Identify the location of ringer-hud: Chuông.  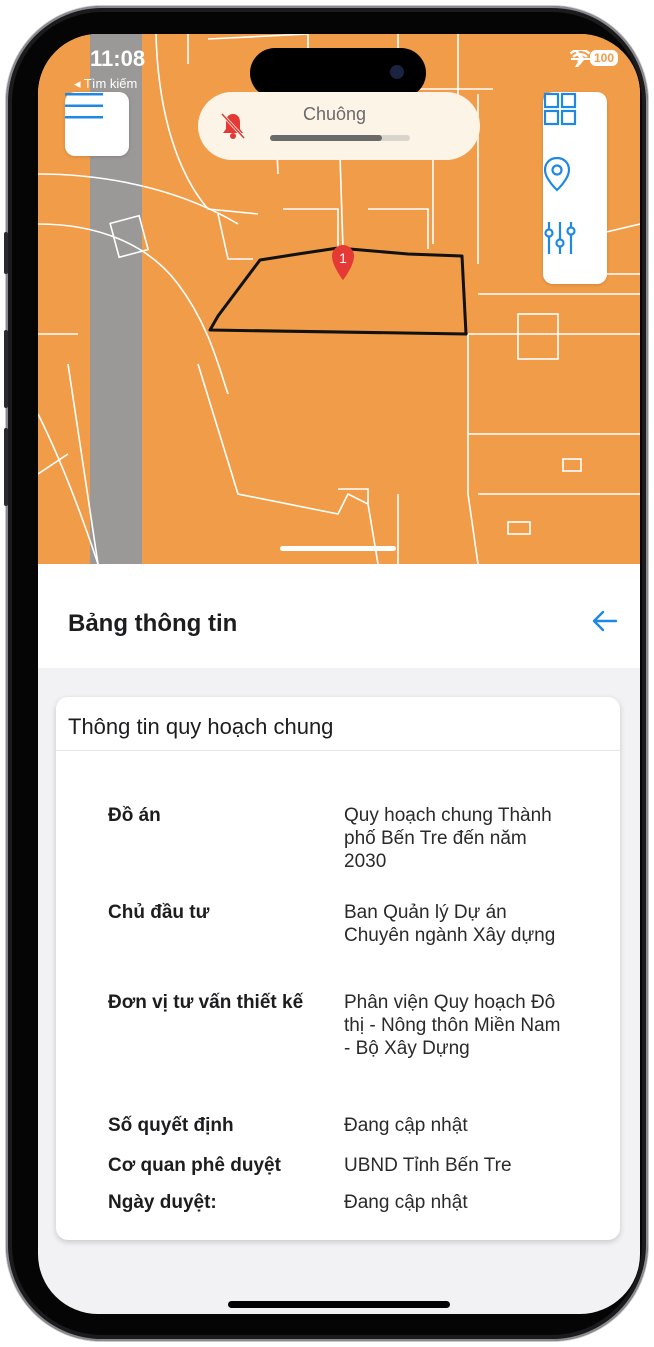
(339, 126).